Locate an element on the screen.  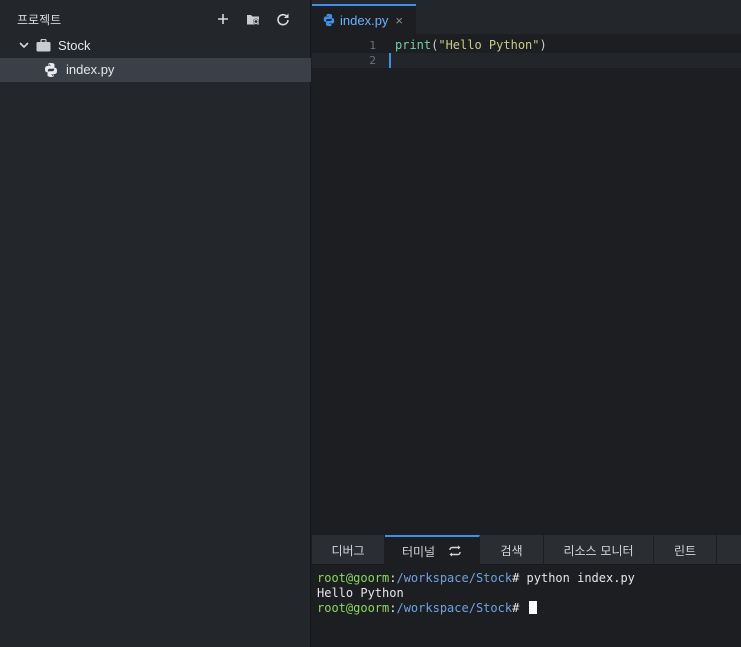
code-line-active: 2 is located at coordinates (526, 60).